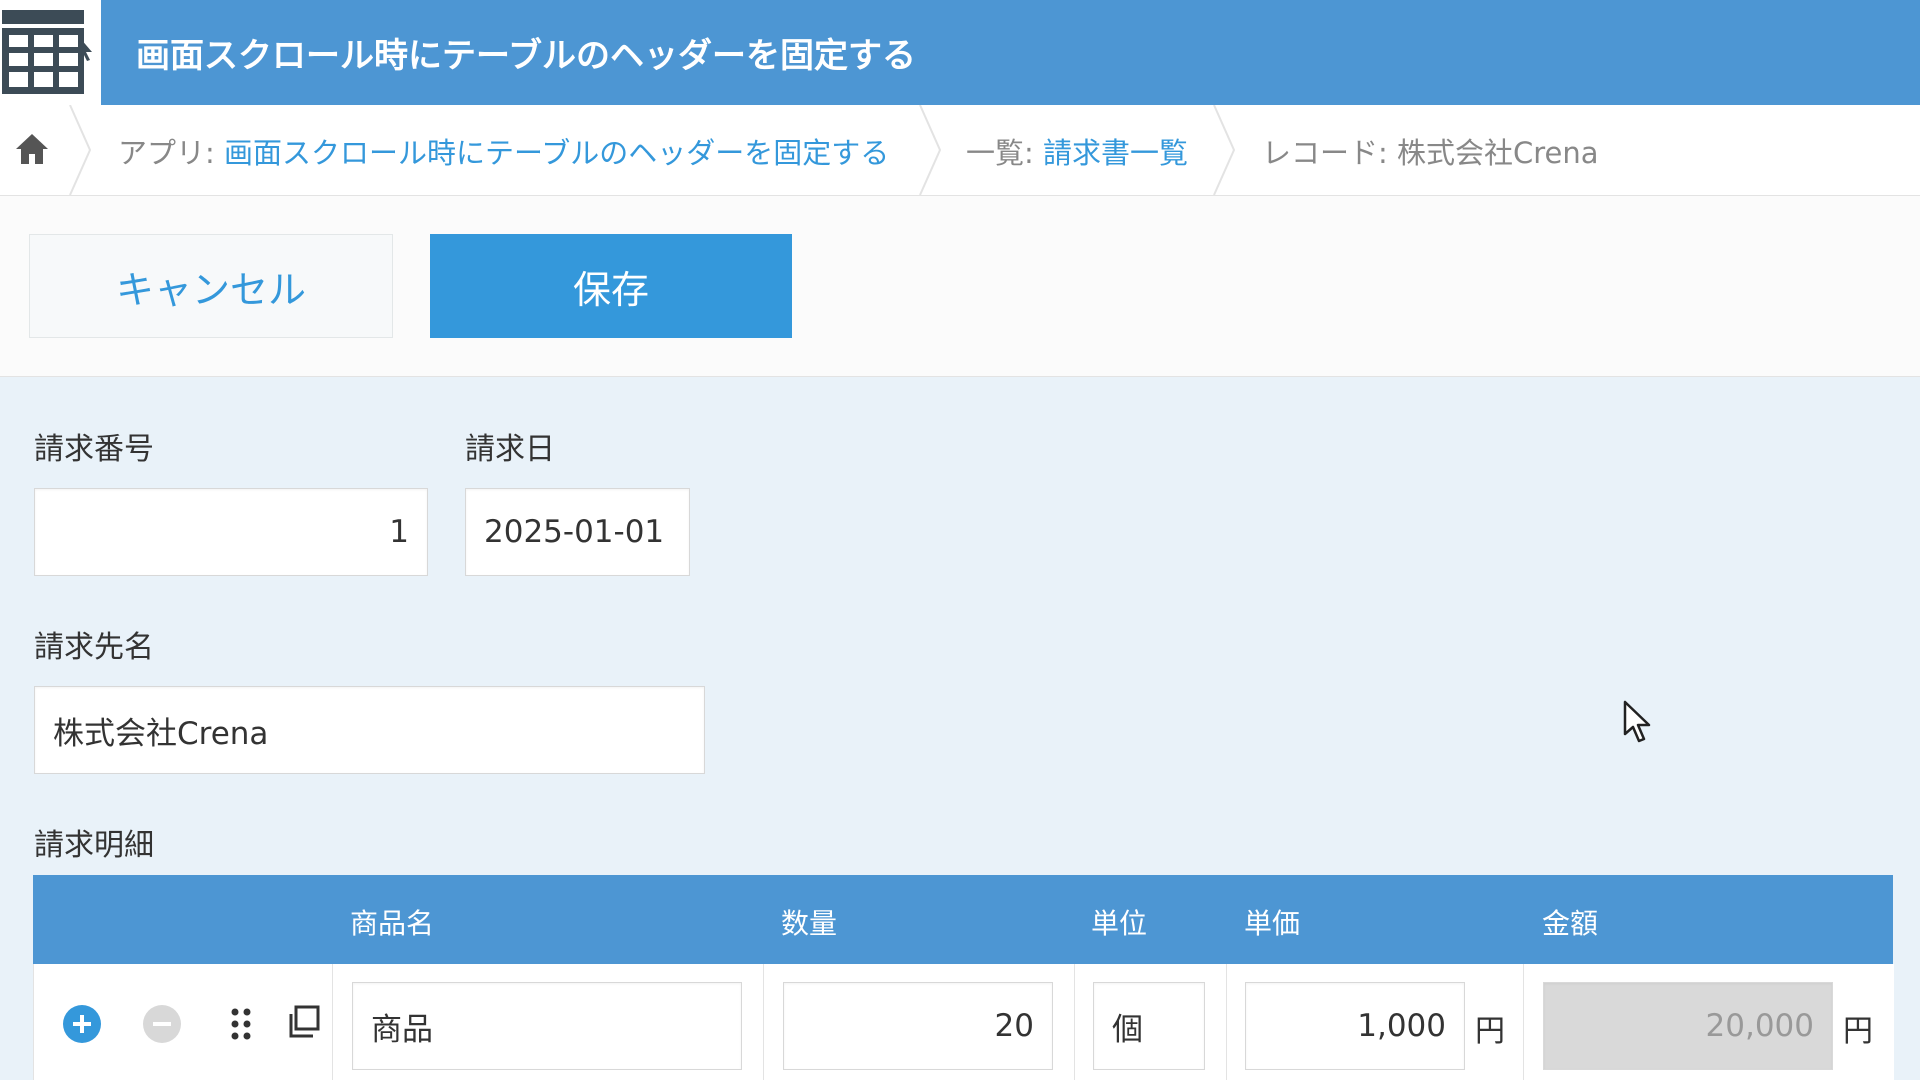 This screenshot has width=1920, height=1080. I want to click on app-icon, so click(50, 52).